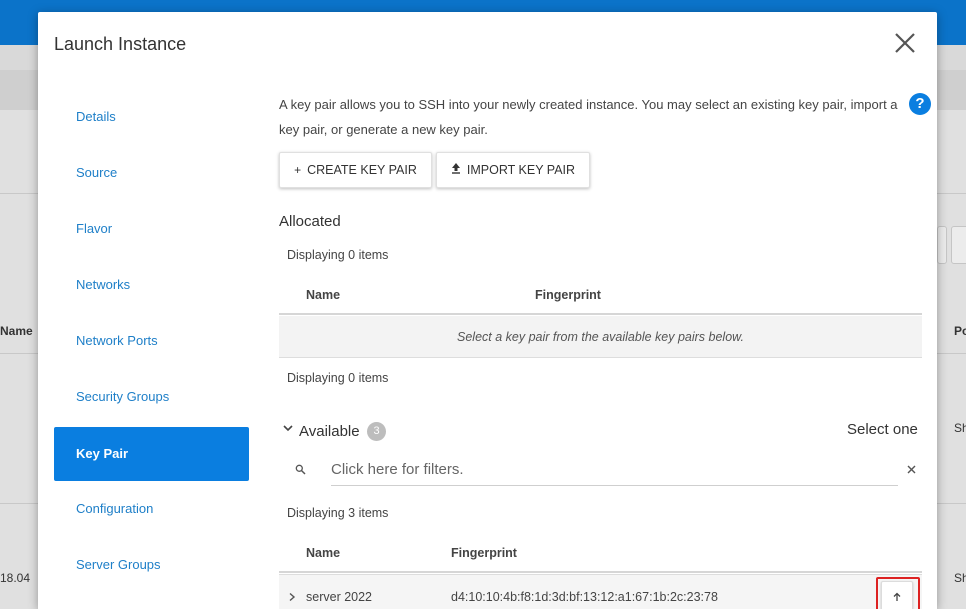  I want to click on create-key-pair-button: + CREATE KEY PAIR, so click(355, 170).